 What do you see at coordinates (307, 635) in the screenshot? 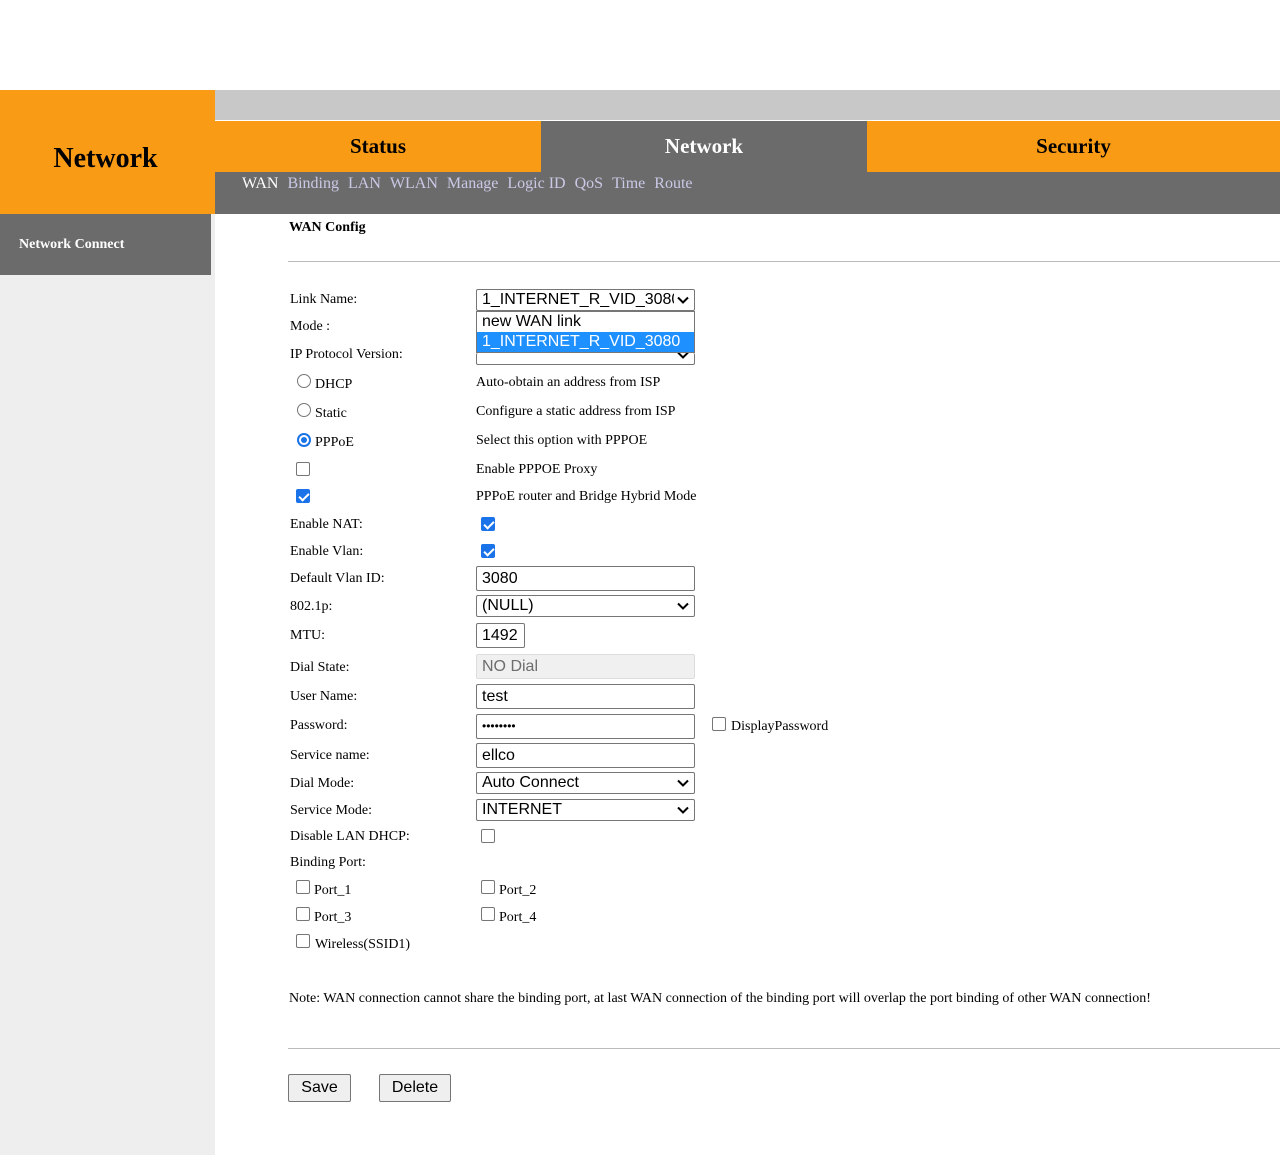
I see `mtu-label: MTU:` at bounding box center [307, 635].